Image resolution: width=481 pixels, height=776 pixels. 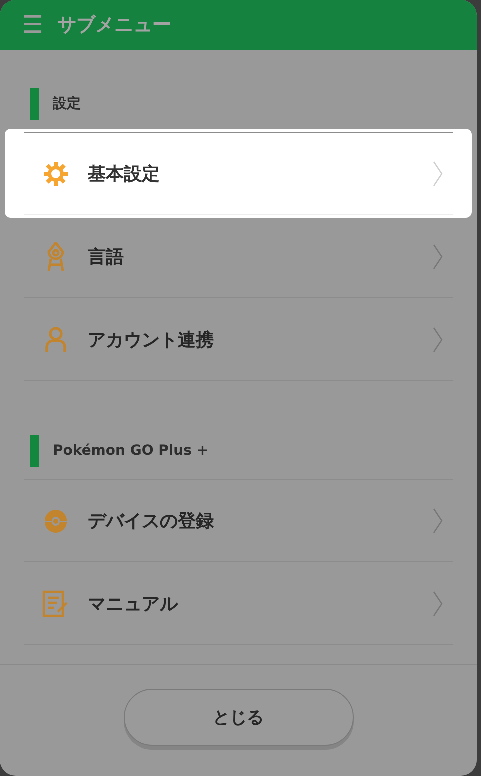 I want to click on menu-item: 言語, so click(x=238, y=256).